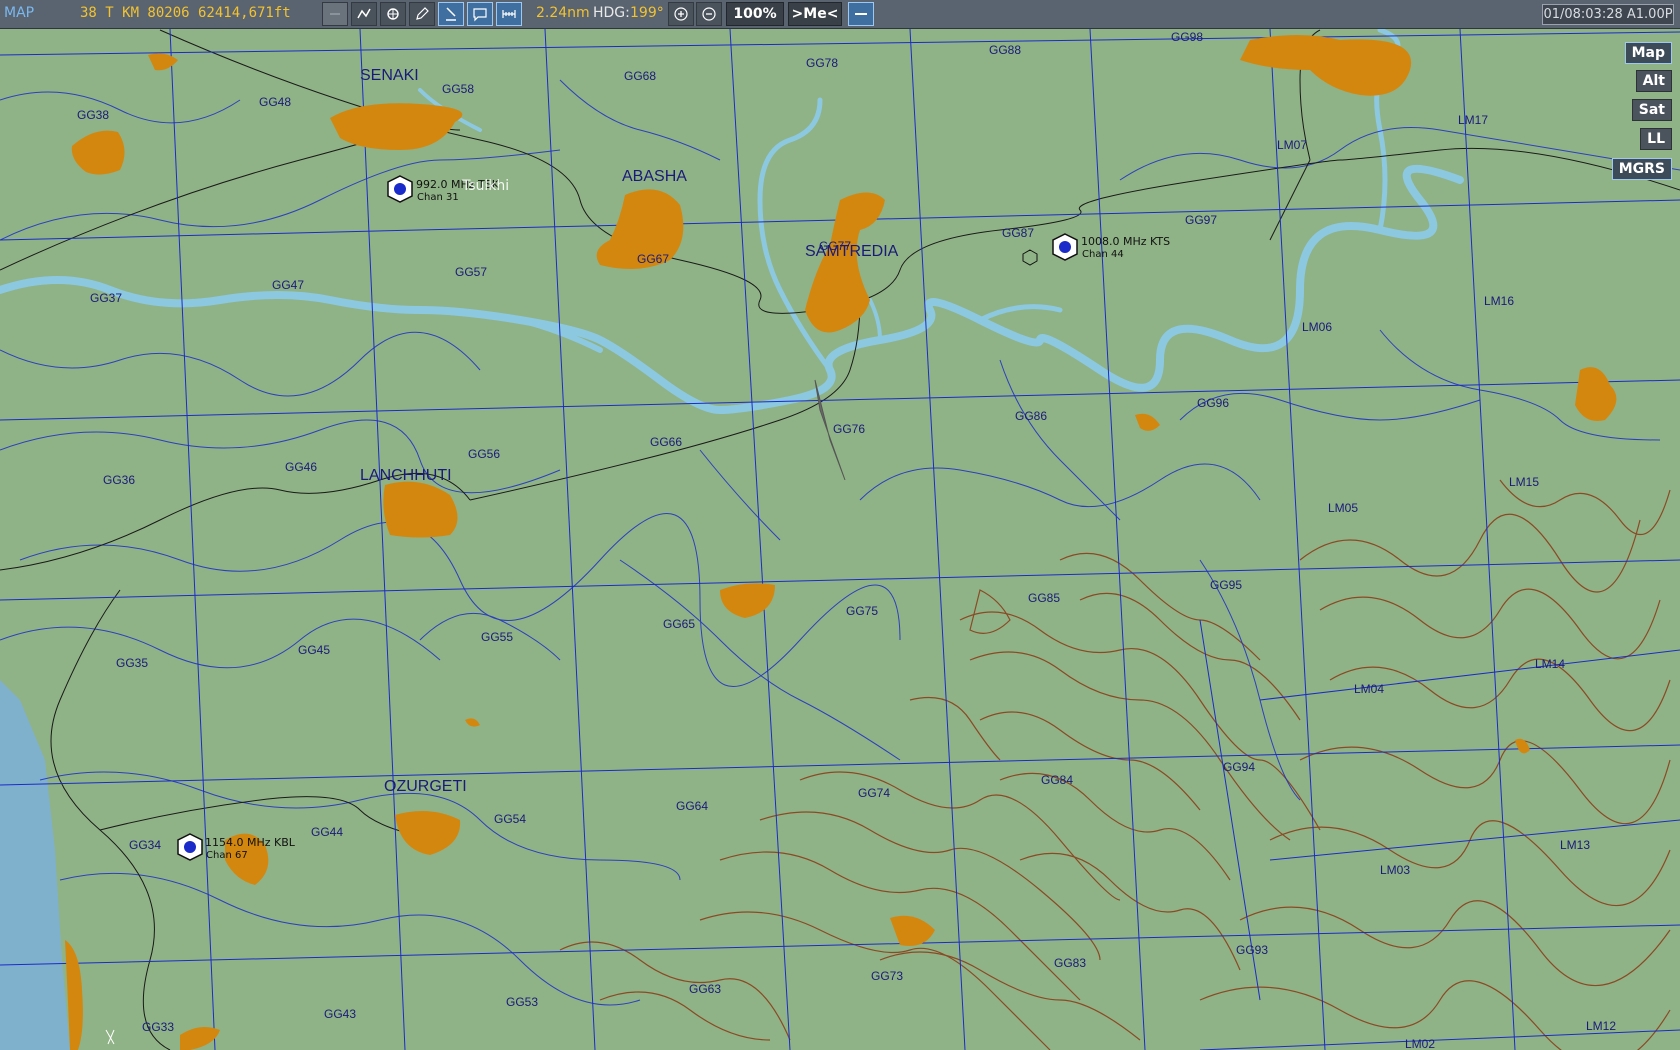 Image resolution: width=1680 pixels, height=1050 pixels. I want to click on grid-label: GG66, so click(666, 442).